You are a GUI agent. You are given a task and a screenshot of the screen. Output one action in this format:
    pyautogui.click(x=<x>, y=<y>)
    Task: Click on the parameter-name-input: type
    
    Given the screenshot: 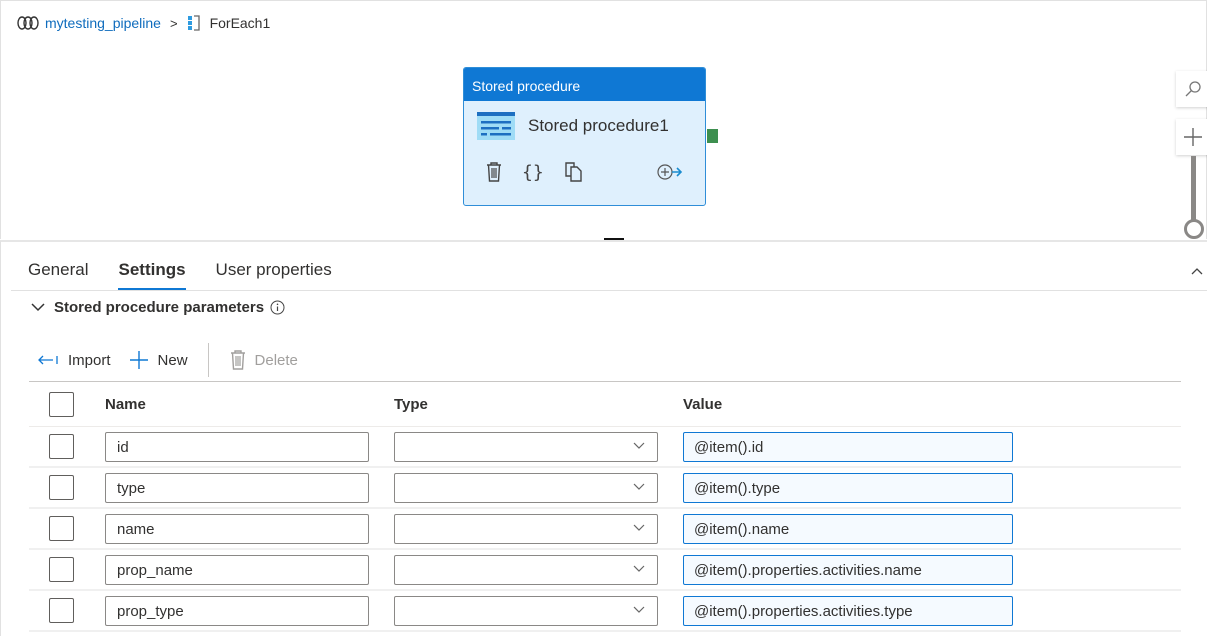 What is the action you would take?
    pyautogui.click(x=237, y=487)
    